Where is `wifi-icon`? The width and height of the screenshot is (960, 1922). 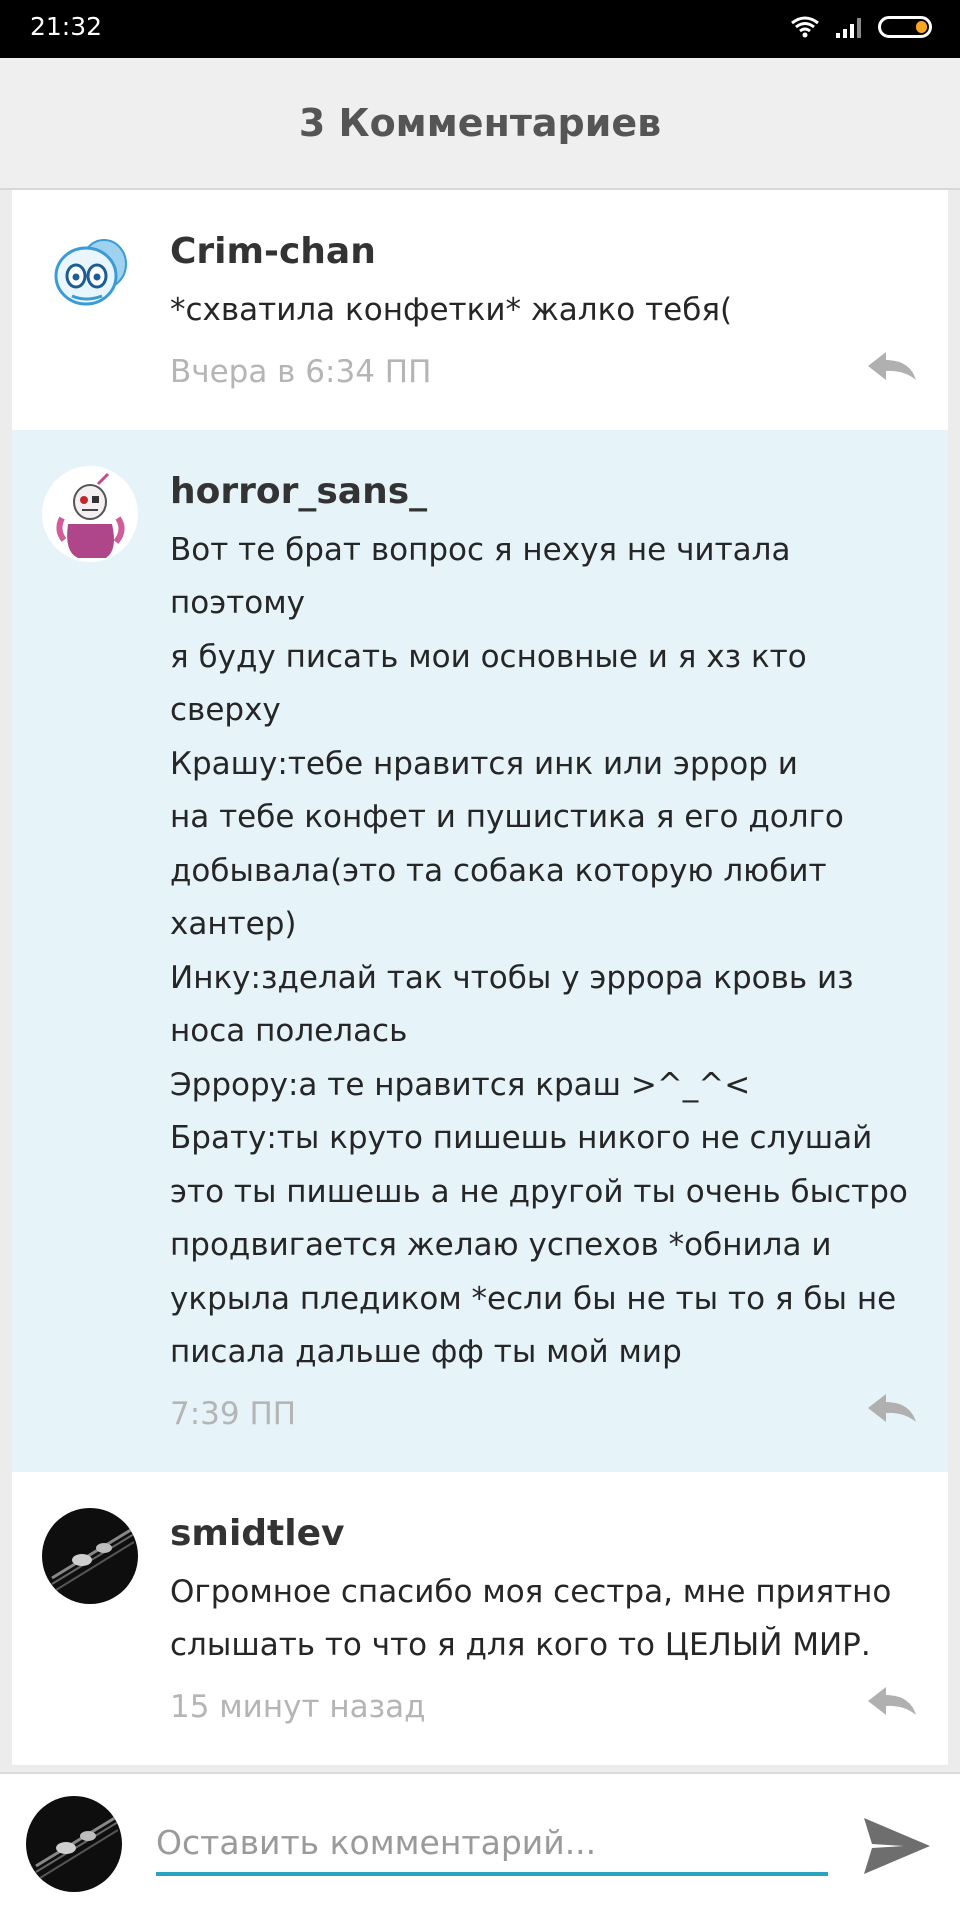 wifi-icon is located at coordinates (805, 27).